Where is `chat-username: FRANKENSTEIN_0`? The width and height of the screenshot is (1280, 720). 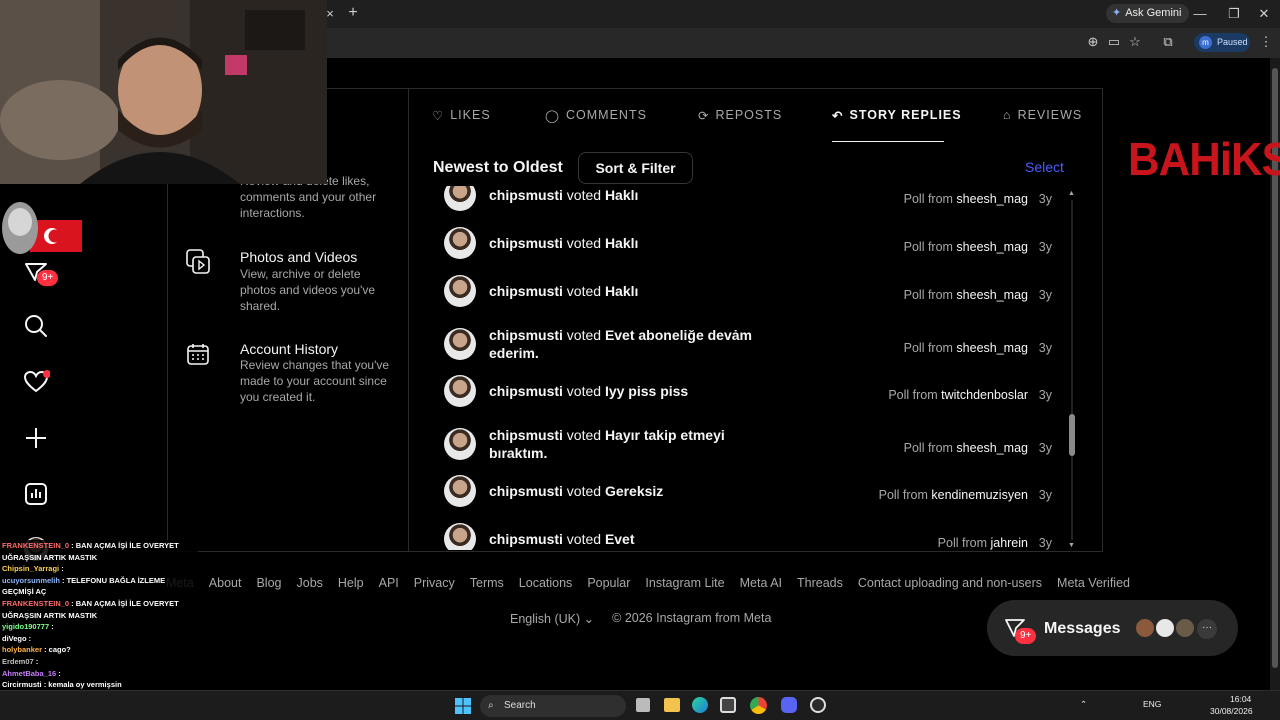 chat-username: FRANKENSTEIN_0 is located at coordinates (36, 603).